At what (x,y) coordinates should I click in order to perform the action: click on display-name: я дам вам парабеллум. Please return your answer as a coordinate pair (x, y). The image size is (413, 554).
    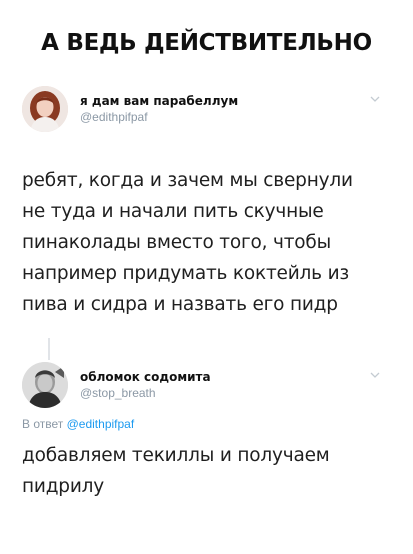
    Looking at the image, I should click on (159, 101).